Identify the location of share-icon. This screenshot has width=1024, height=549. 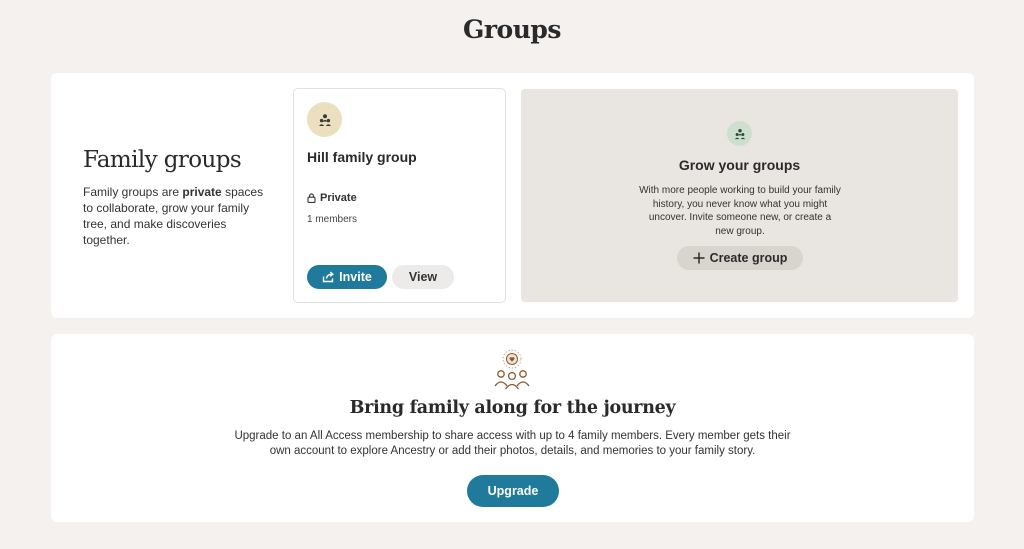
(328, 277).